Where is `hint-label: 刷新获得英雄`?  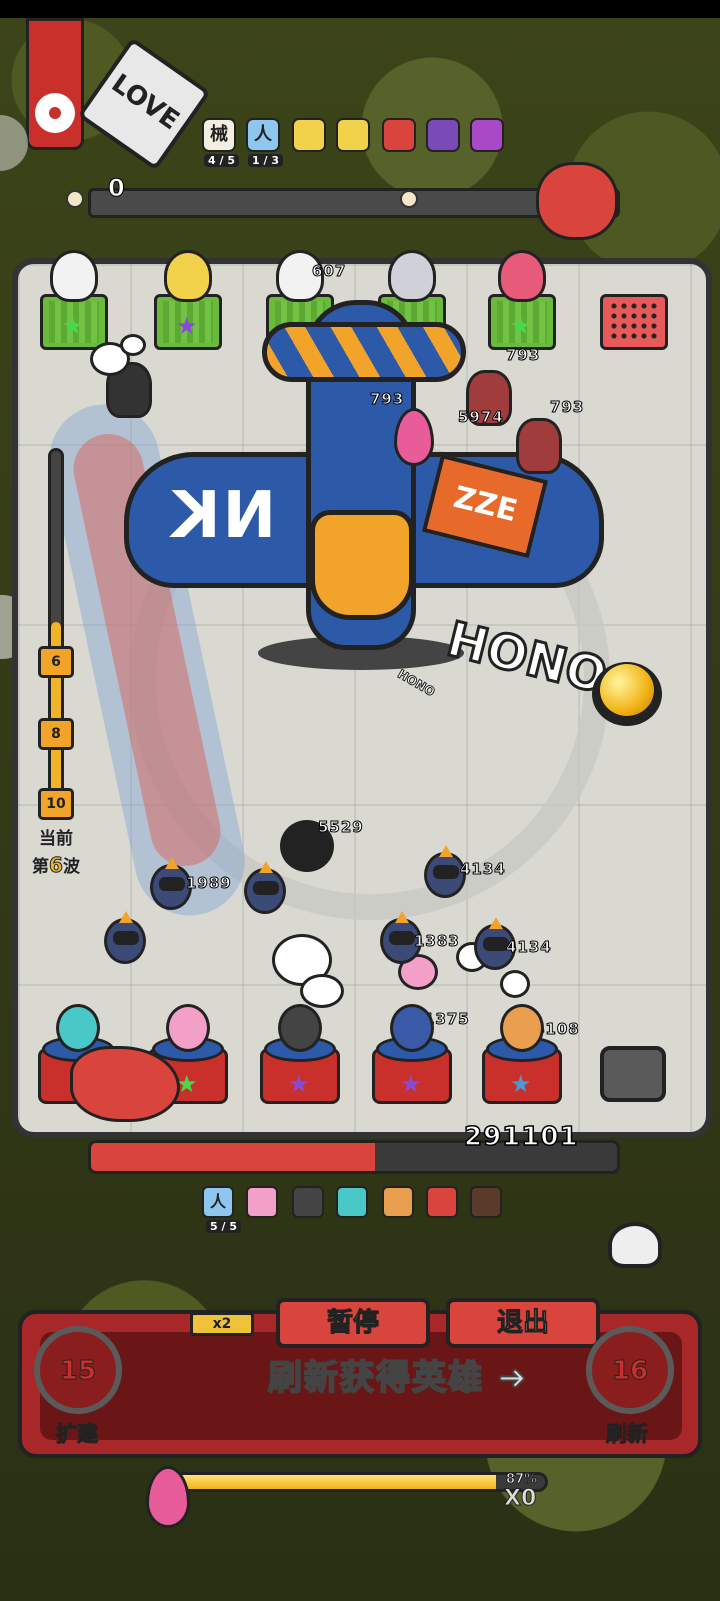
hint-label: 刷新获得英雄 is located at coordinates (375, 1378).